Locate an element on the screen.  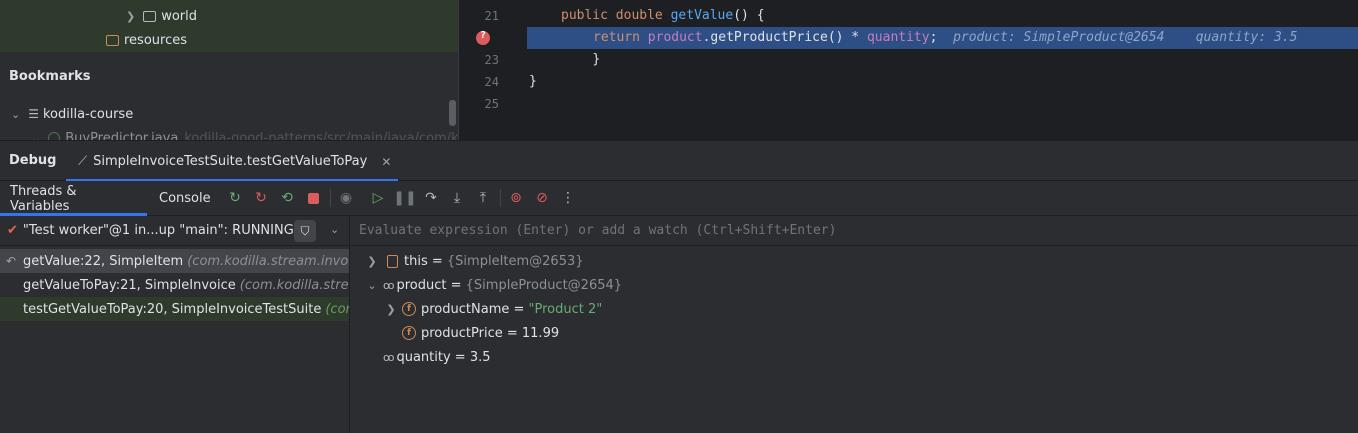
var-name: product is located at coordinates (421, 285).